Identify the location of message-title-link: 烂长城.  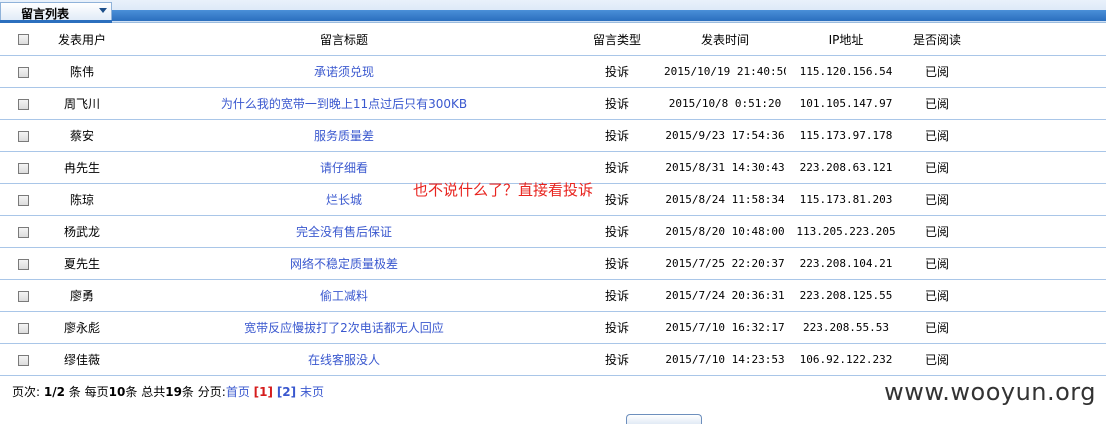
(344, 200).